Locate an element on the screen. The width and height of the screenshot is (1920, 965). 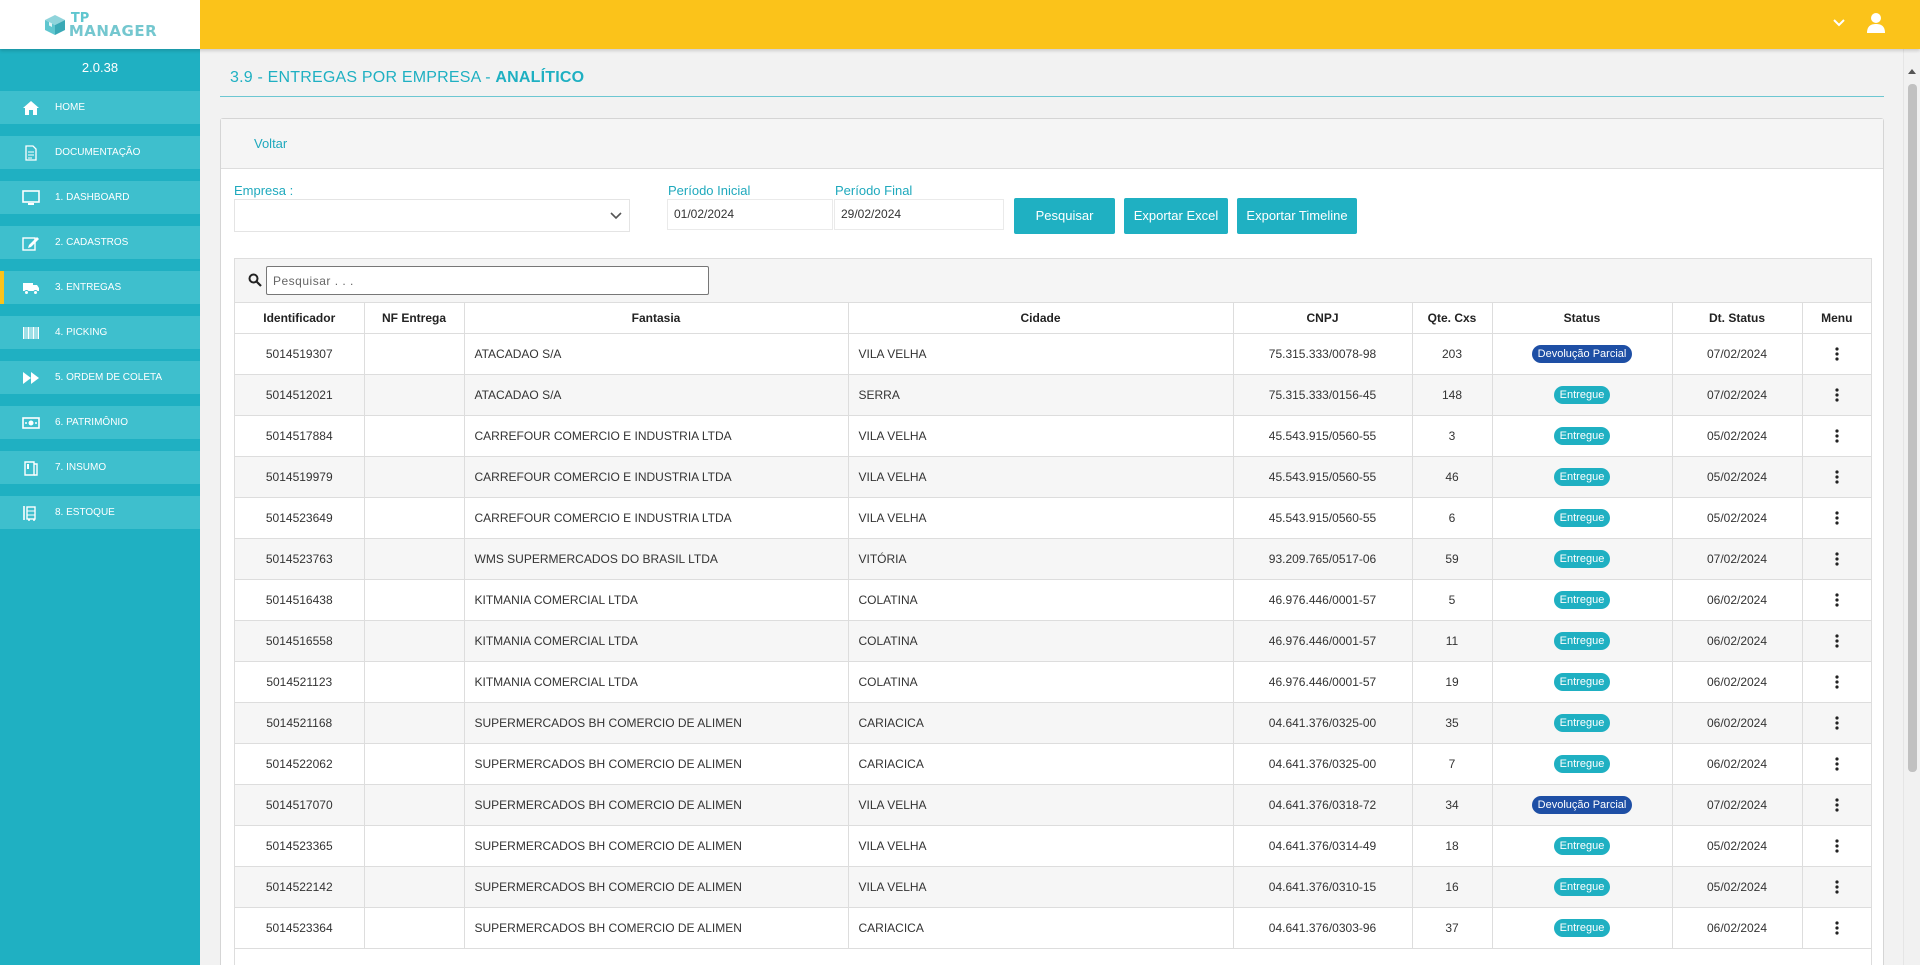
exportar-timeline-button: Exportar Timeline is located at coordinates (1297, 216).